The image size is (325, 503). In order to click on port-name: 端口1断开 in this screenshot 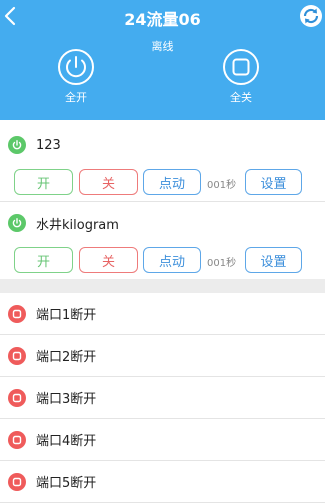, I will do `click(66, 315)`.